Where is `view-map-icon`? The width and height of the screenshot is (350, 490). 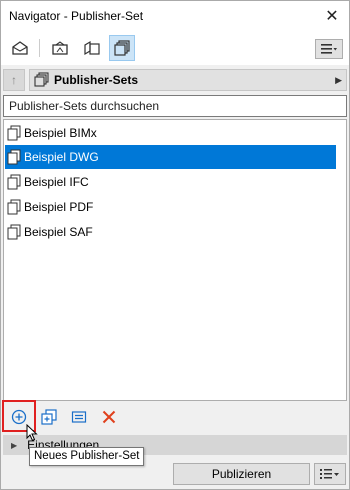
view-map-icon is located at coordinates (60, 48).